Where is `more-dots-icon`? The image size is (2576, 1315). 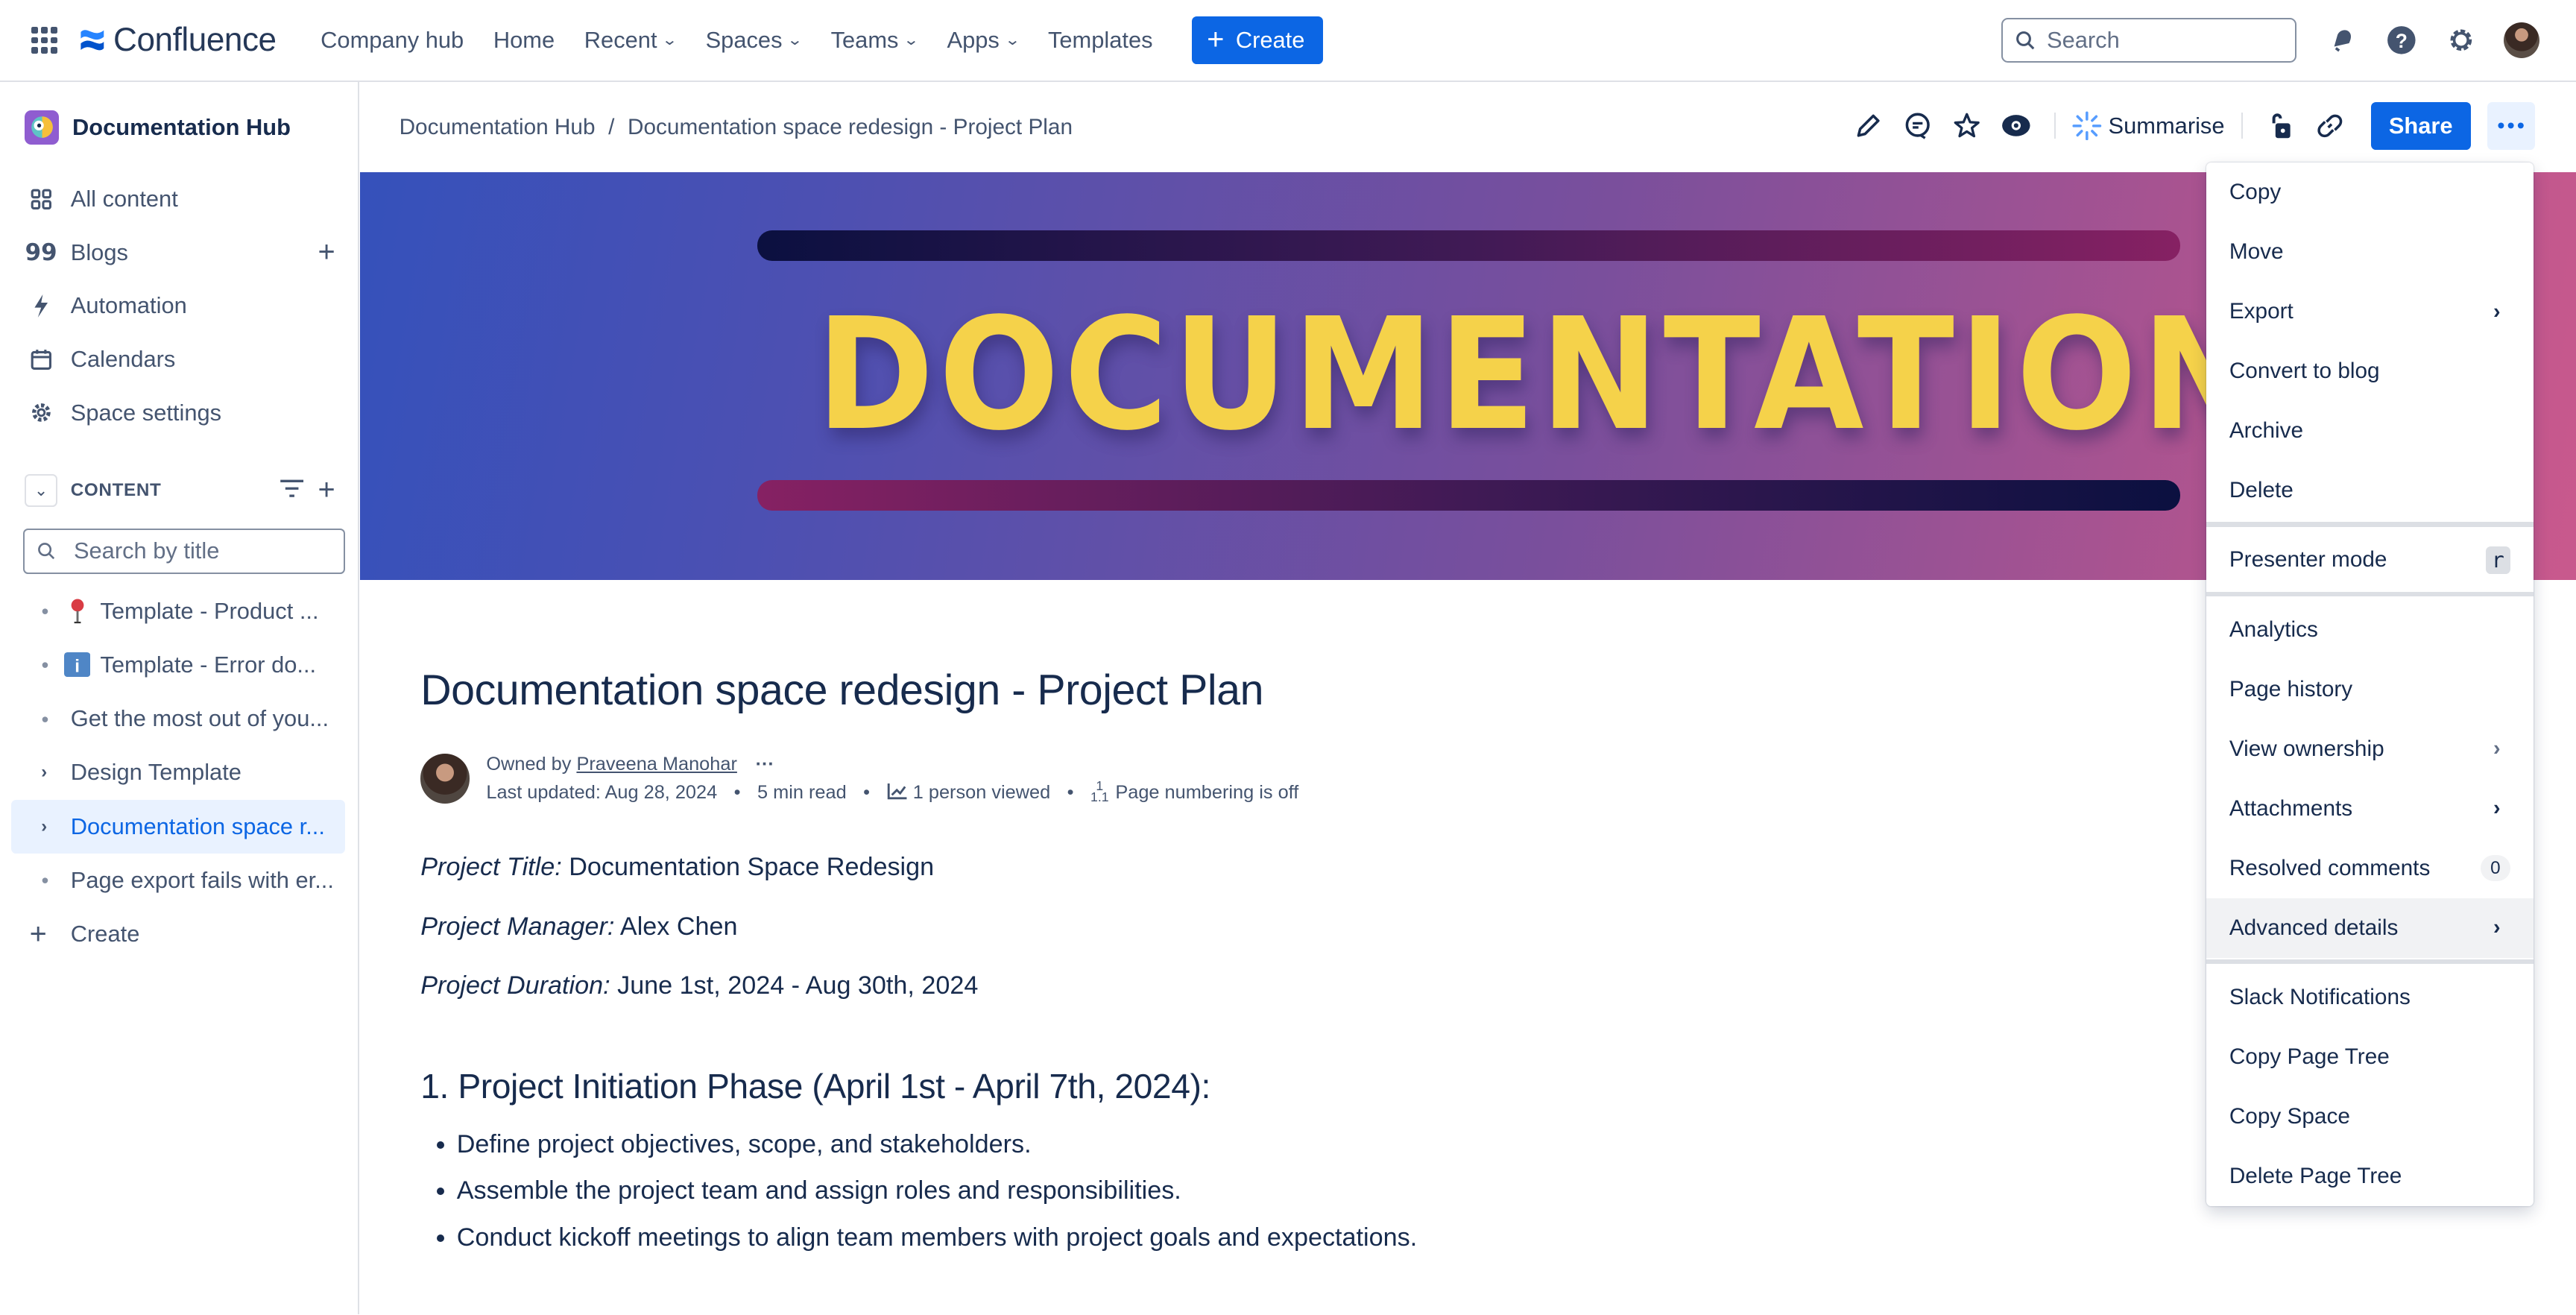
more-dots-icon is located at coordinates (2511, 126).